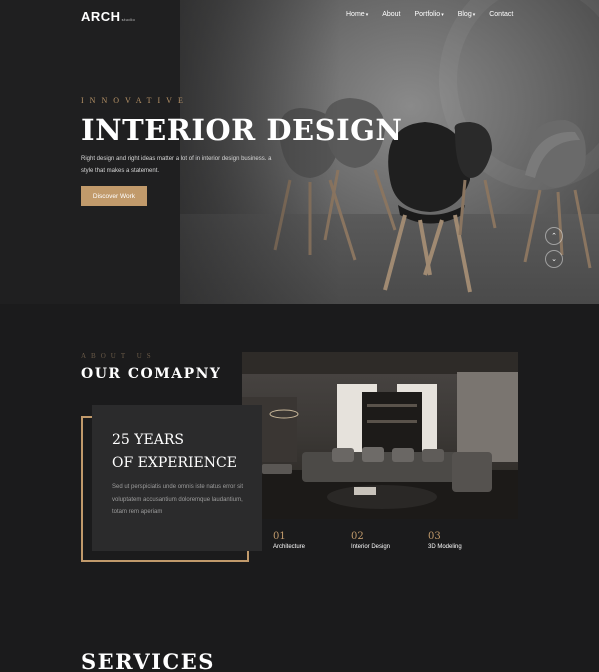 This screenshot has height=672, width=599. What do you see at coordinates (174, 452) in the screenshot?
I see `experience-title: 25 YEARS OF EXPERIENCE` at bounding box center [174, 452].